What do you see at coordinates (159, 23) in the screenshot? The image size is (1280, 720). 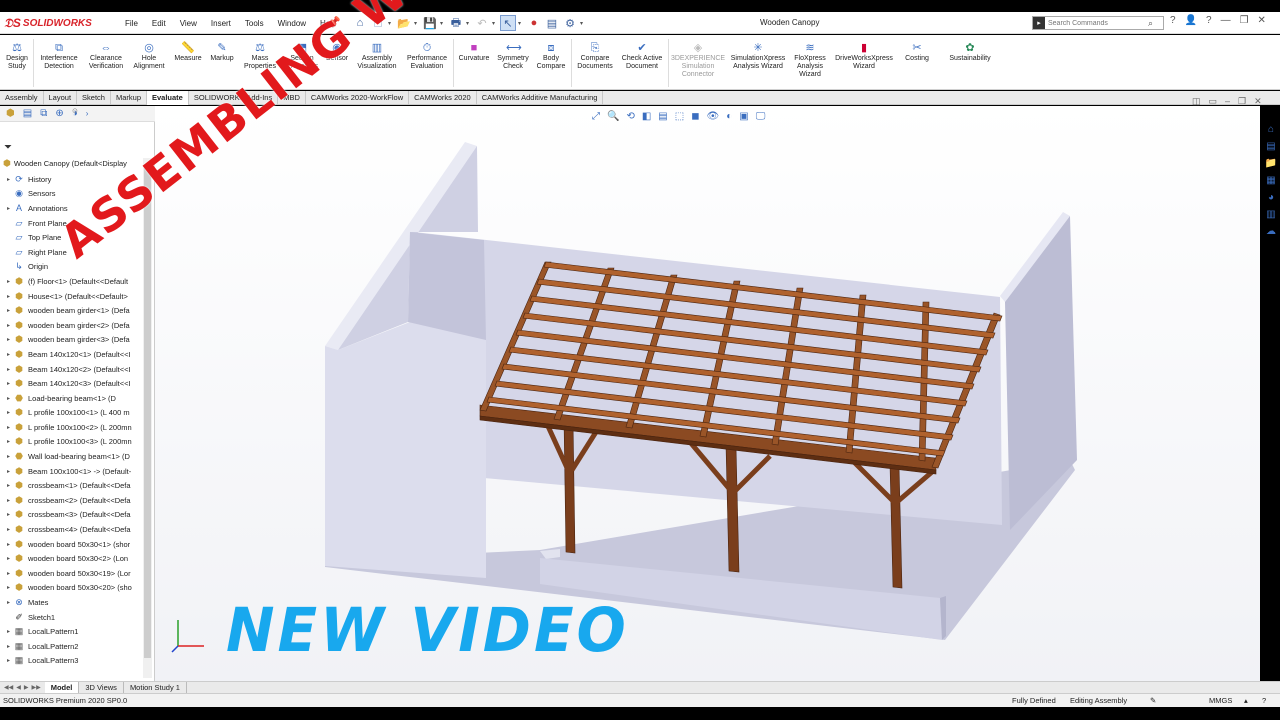 I see `menu-edit: Edit` at bounding box center [159, 23].